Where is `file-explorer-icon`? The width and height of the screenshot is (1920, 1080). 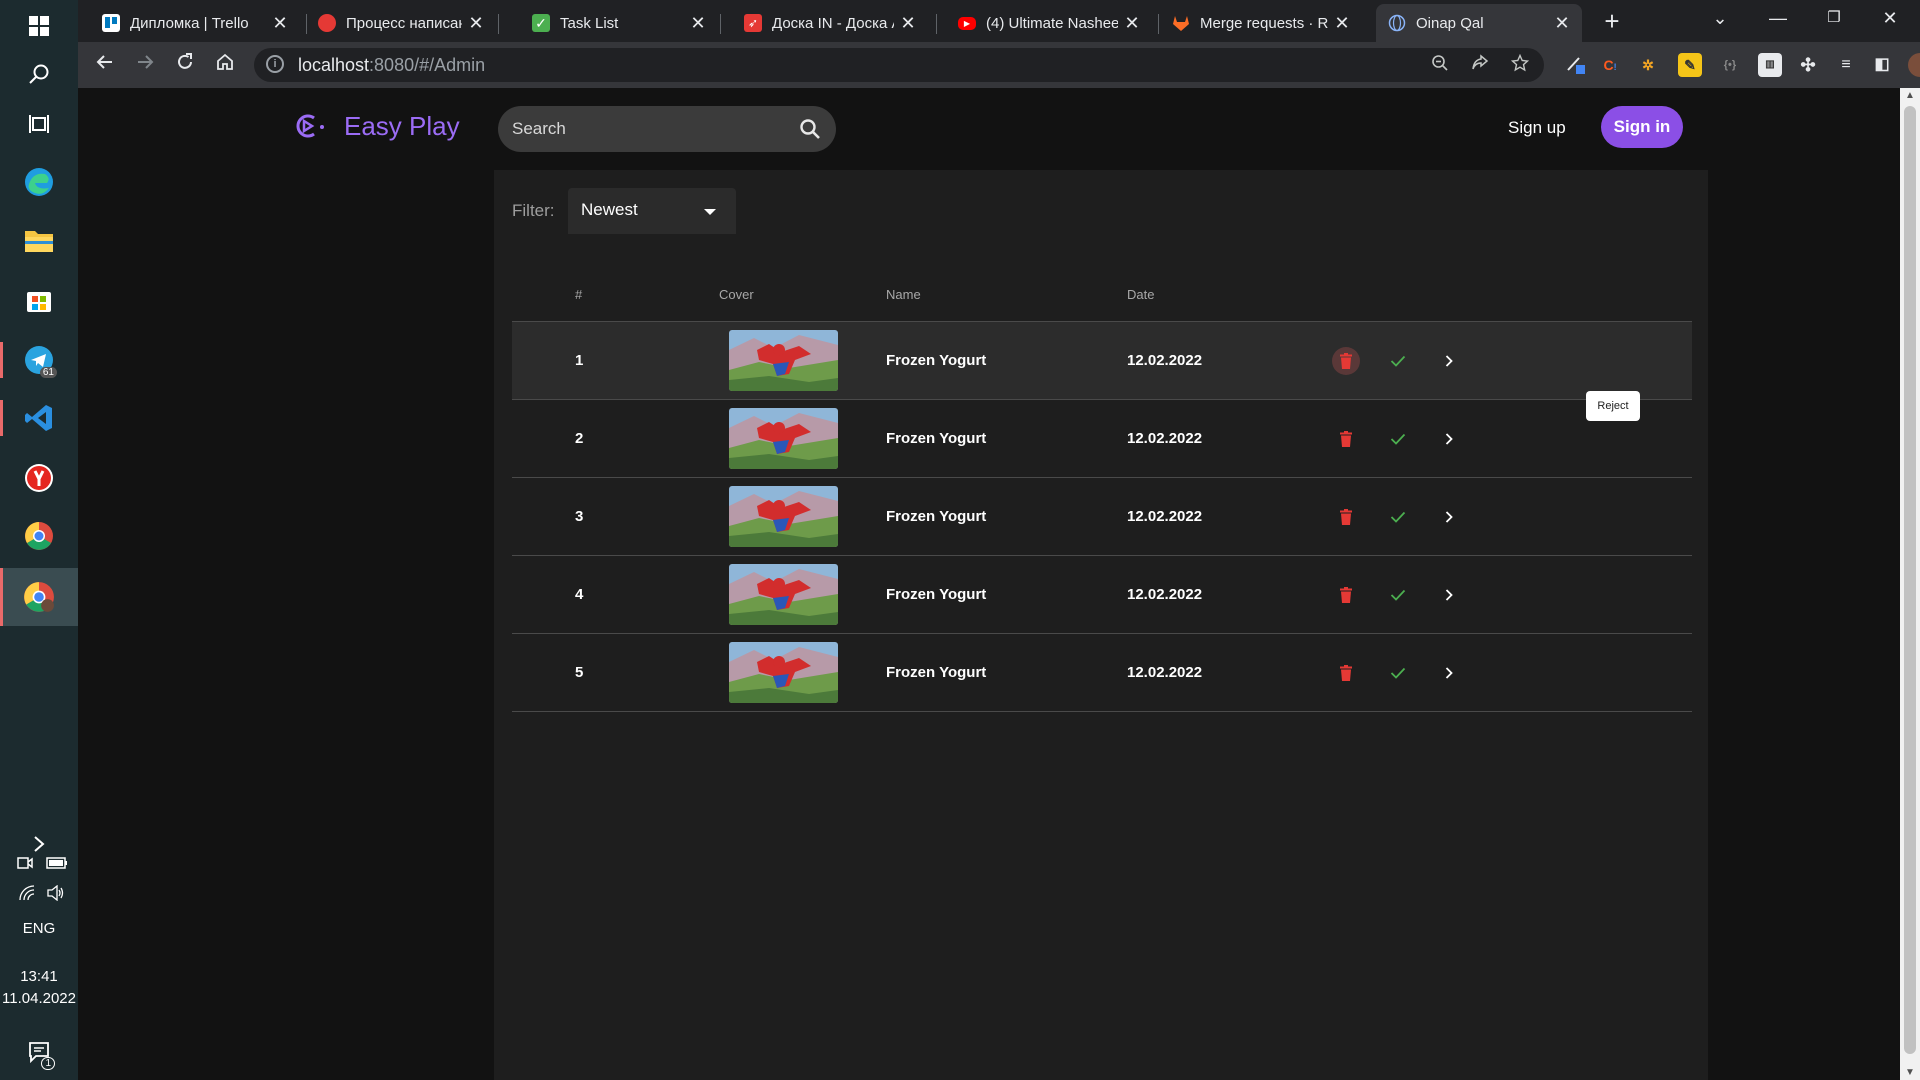
file-explorer-icon is located at coordinates (39, 240).